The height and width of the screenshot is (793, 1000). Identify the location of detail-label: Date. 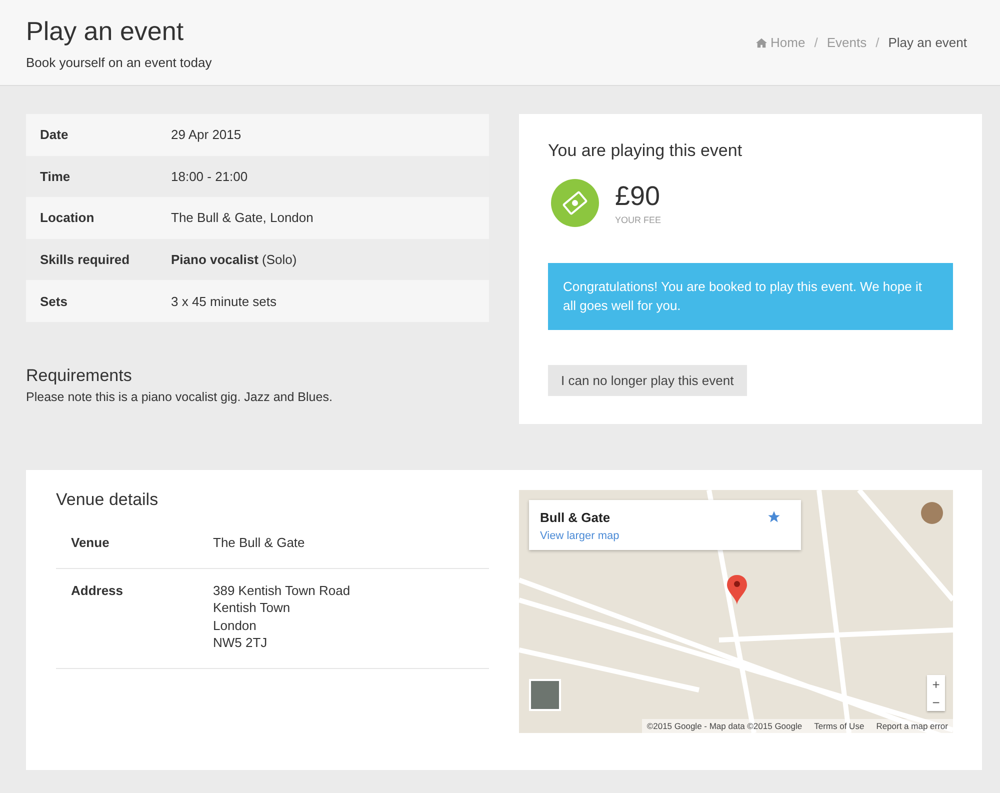
(55, 134).